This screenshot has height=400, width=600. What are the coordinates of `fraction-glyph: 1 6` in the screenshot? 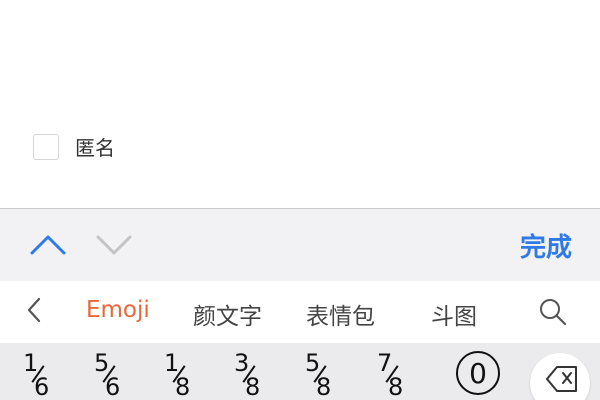 It's located at (37, 371).